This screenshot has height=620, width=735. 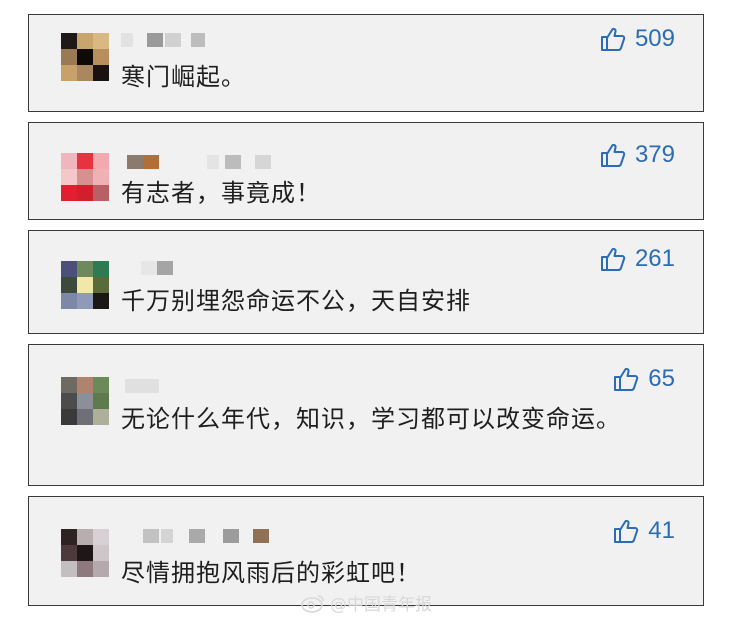 What do you see at coordinates (296, 301) in the screenshot?
I see `comment-text: 千万别埋怨命运不公，天自安排` at bounding box center [296, 301].